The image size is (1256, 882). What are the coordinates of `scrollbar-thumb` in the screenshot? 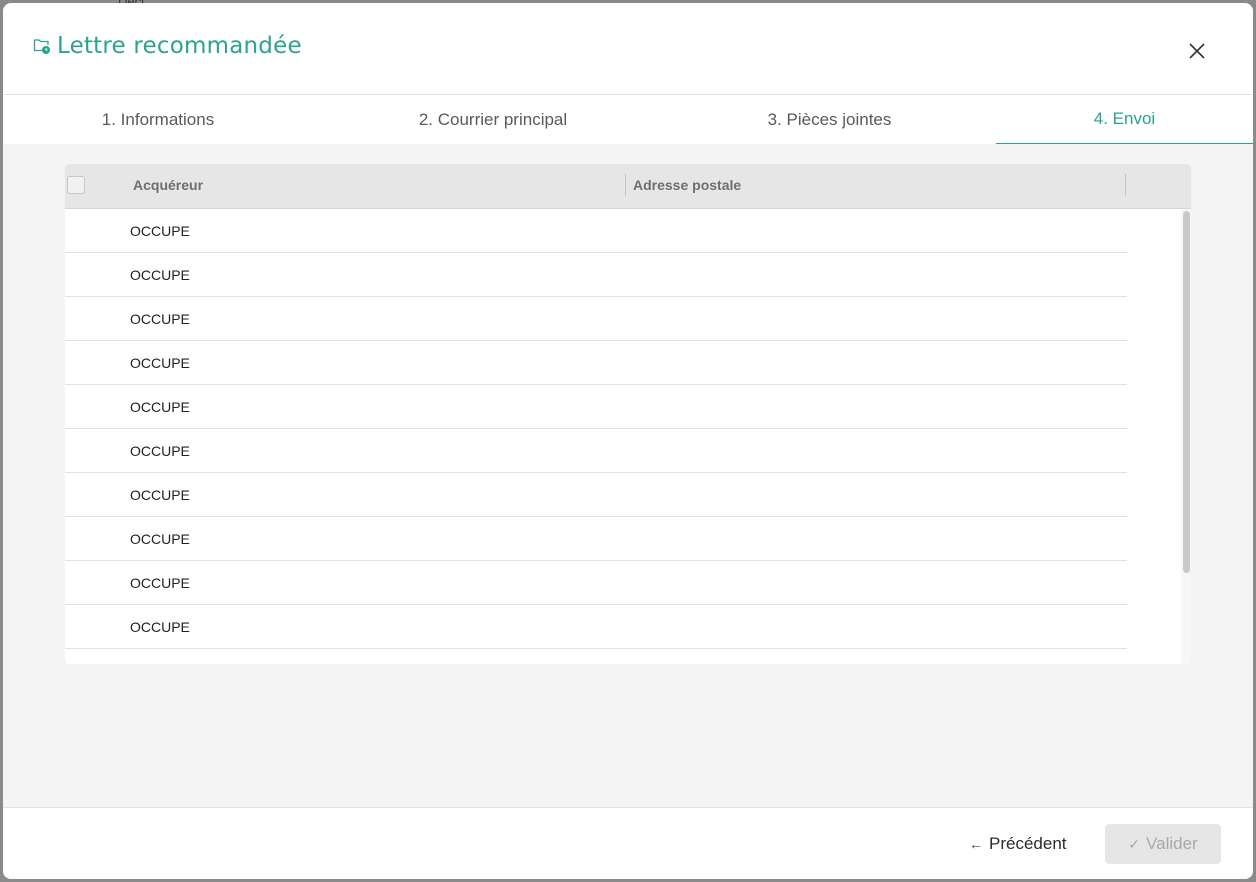 It's located at (1186, 392).